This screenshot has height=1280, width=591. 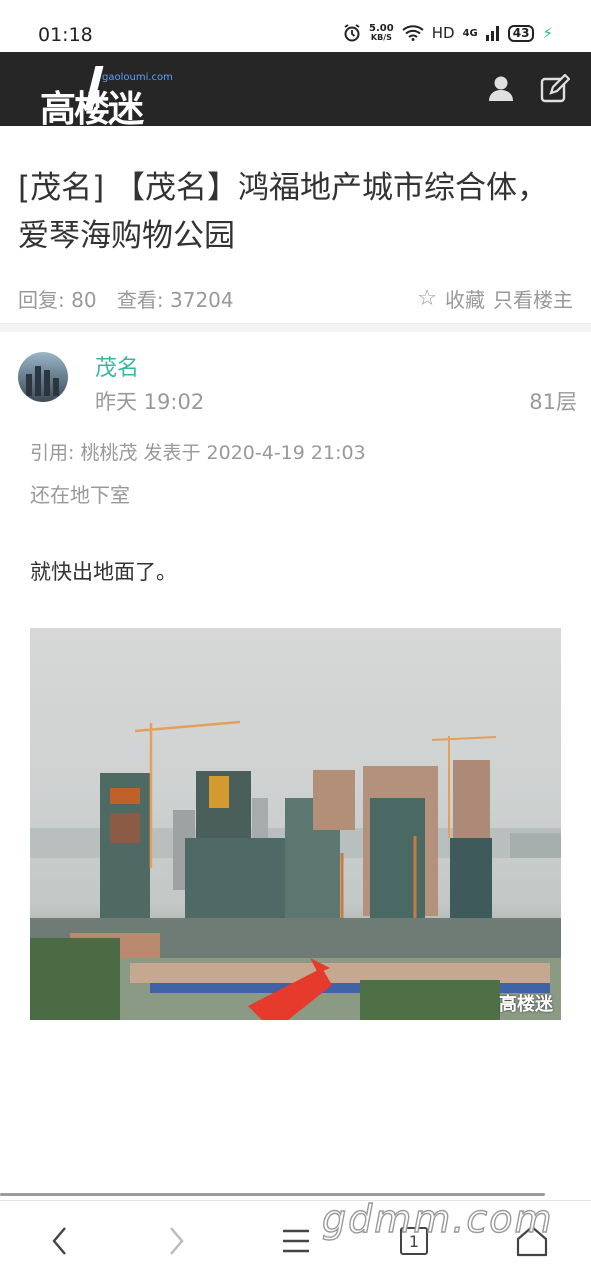 I want to click on back-icon, so click(x=59, y=1241).